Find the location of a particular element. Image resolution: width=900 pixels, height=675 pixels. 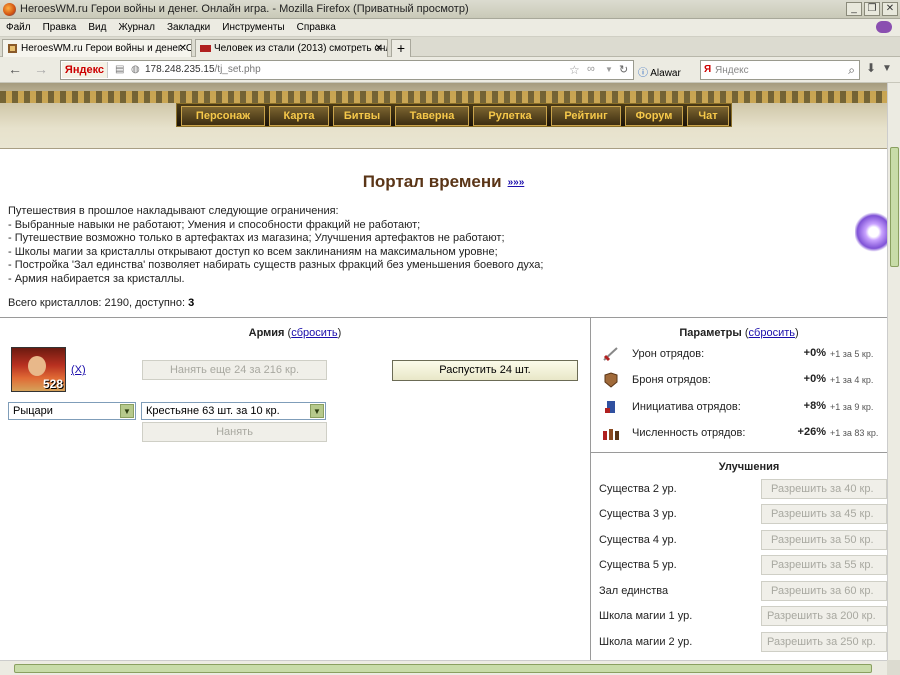

param-step: +1 за 4 кр. is located at coordinates (852, 380).